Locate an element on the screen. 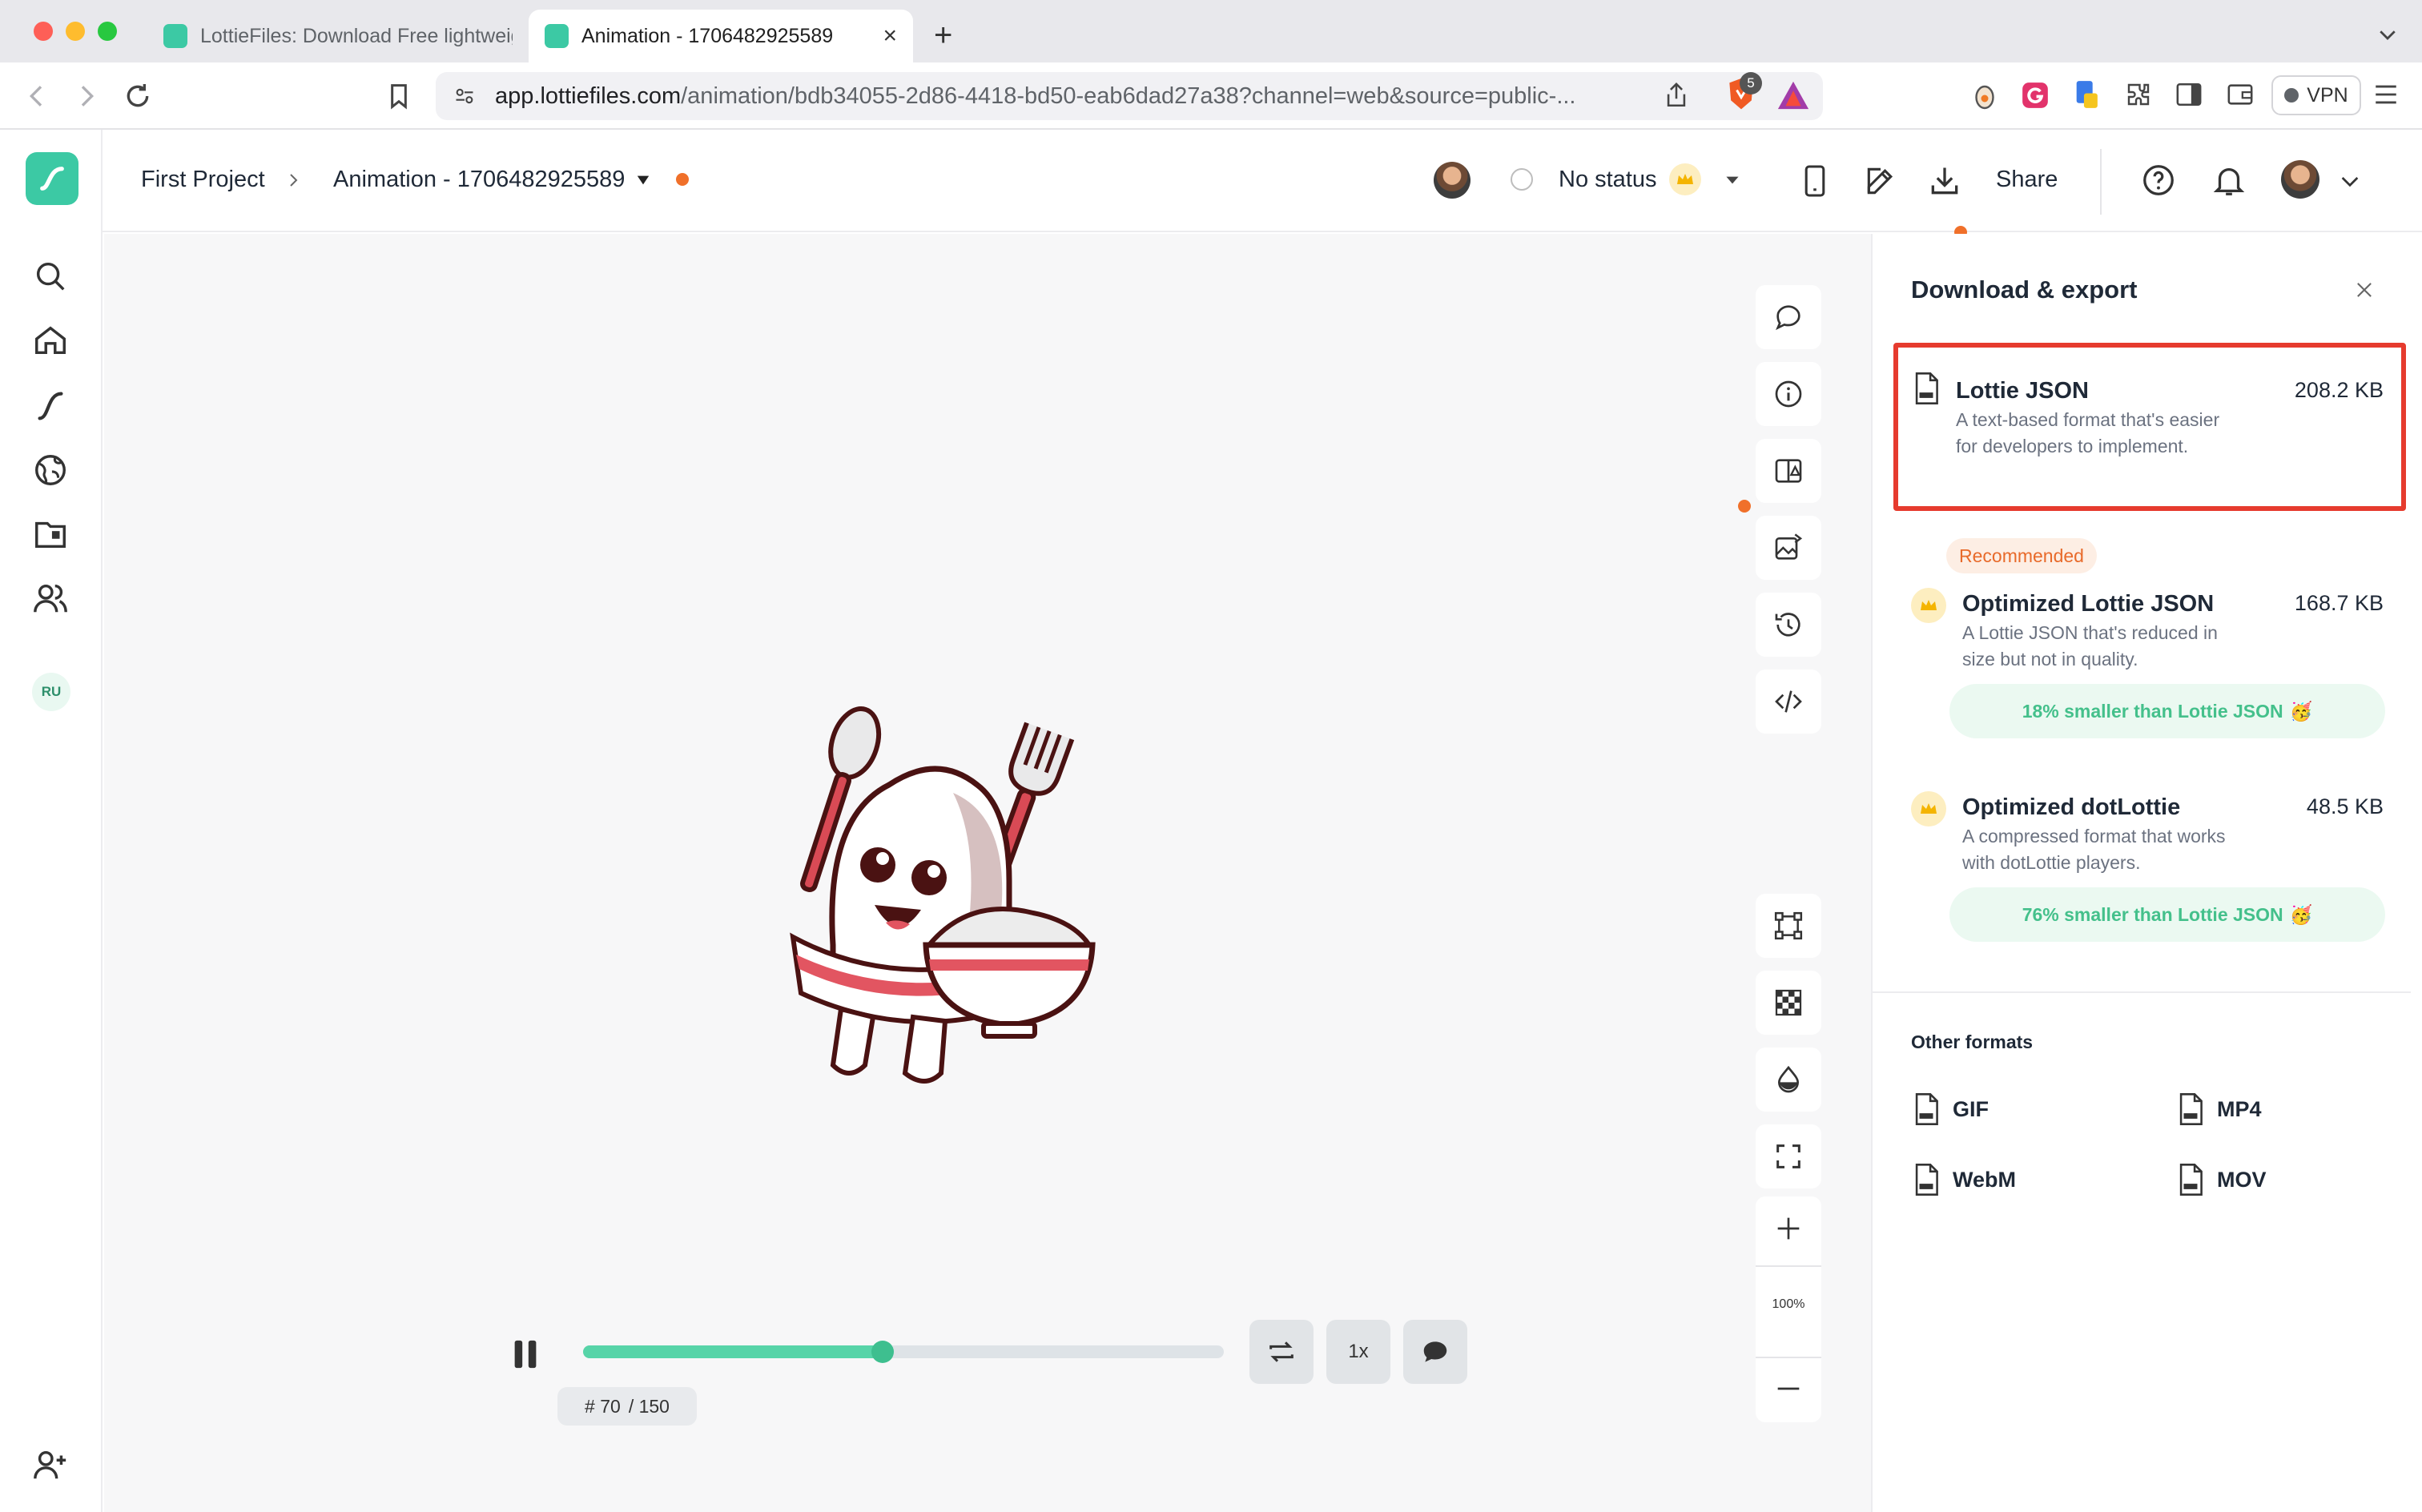 The image size is (2422, 1512). collaborator-avatar is located at coordinates (1452, 180).